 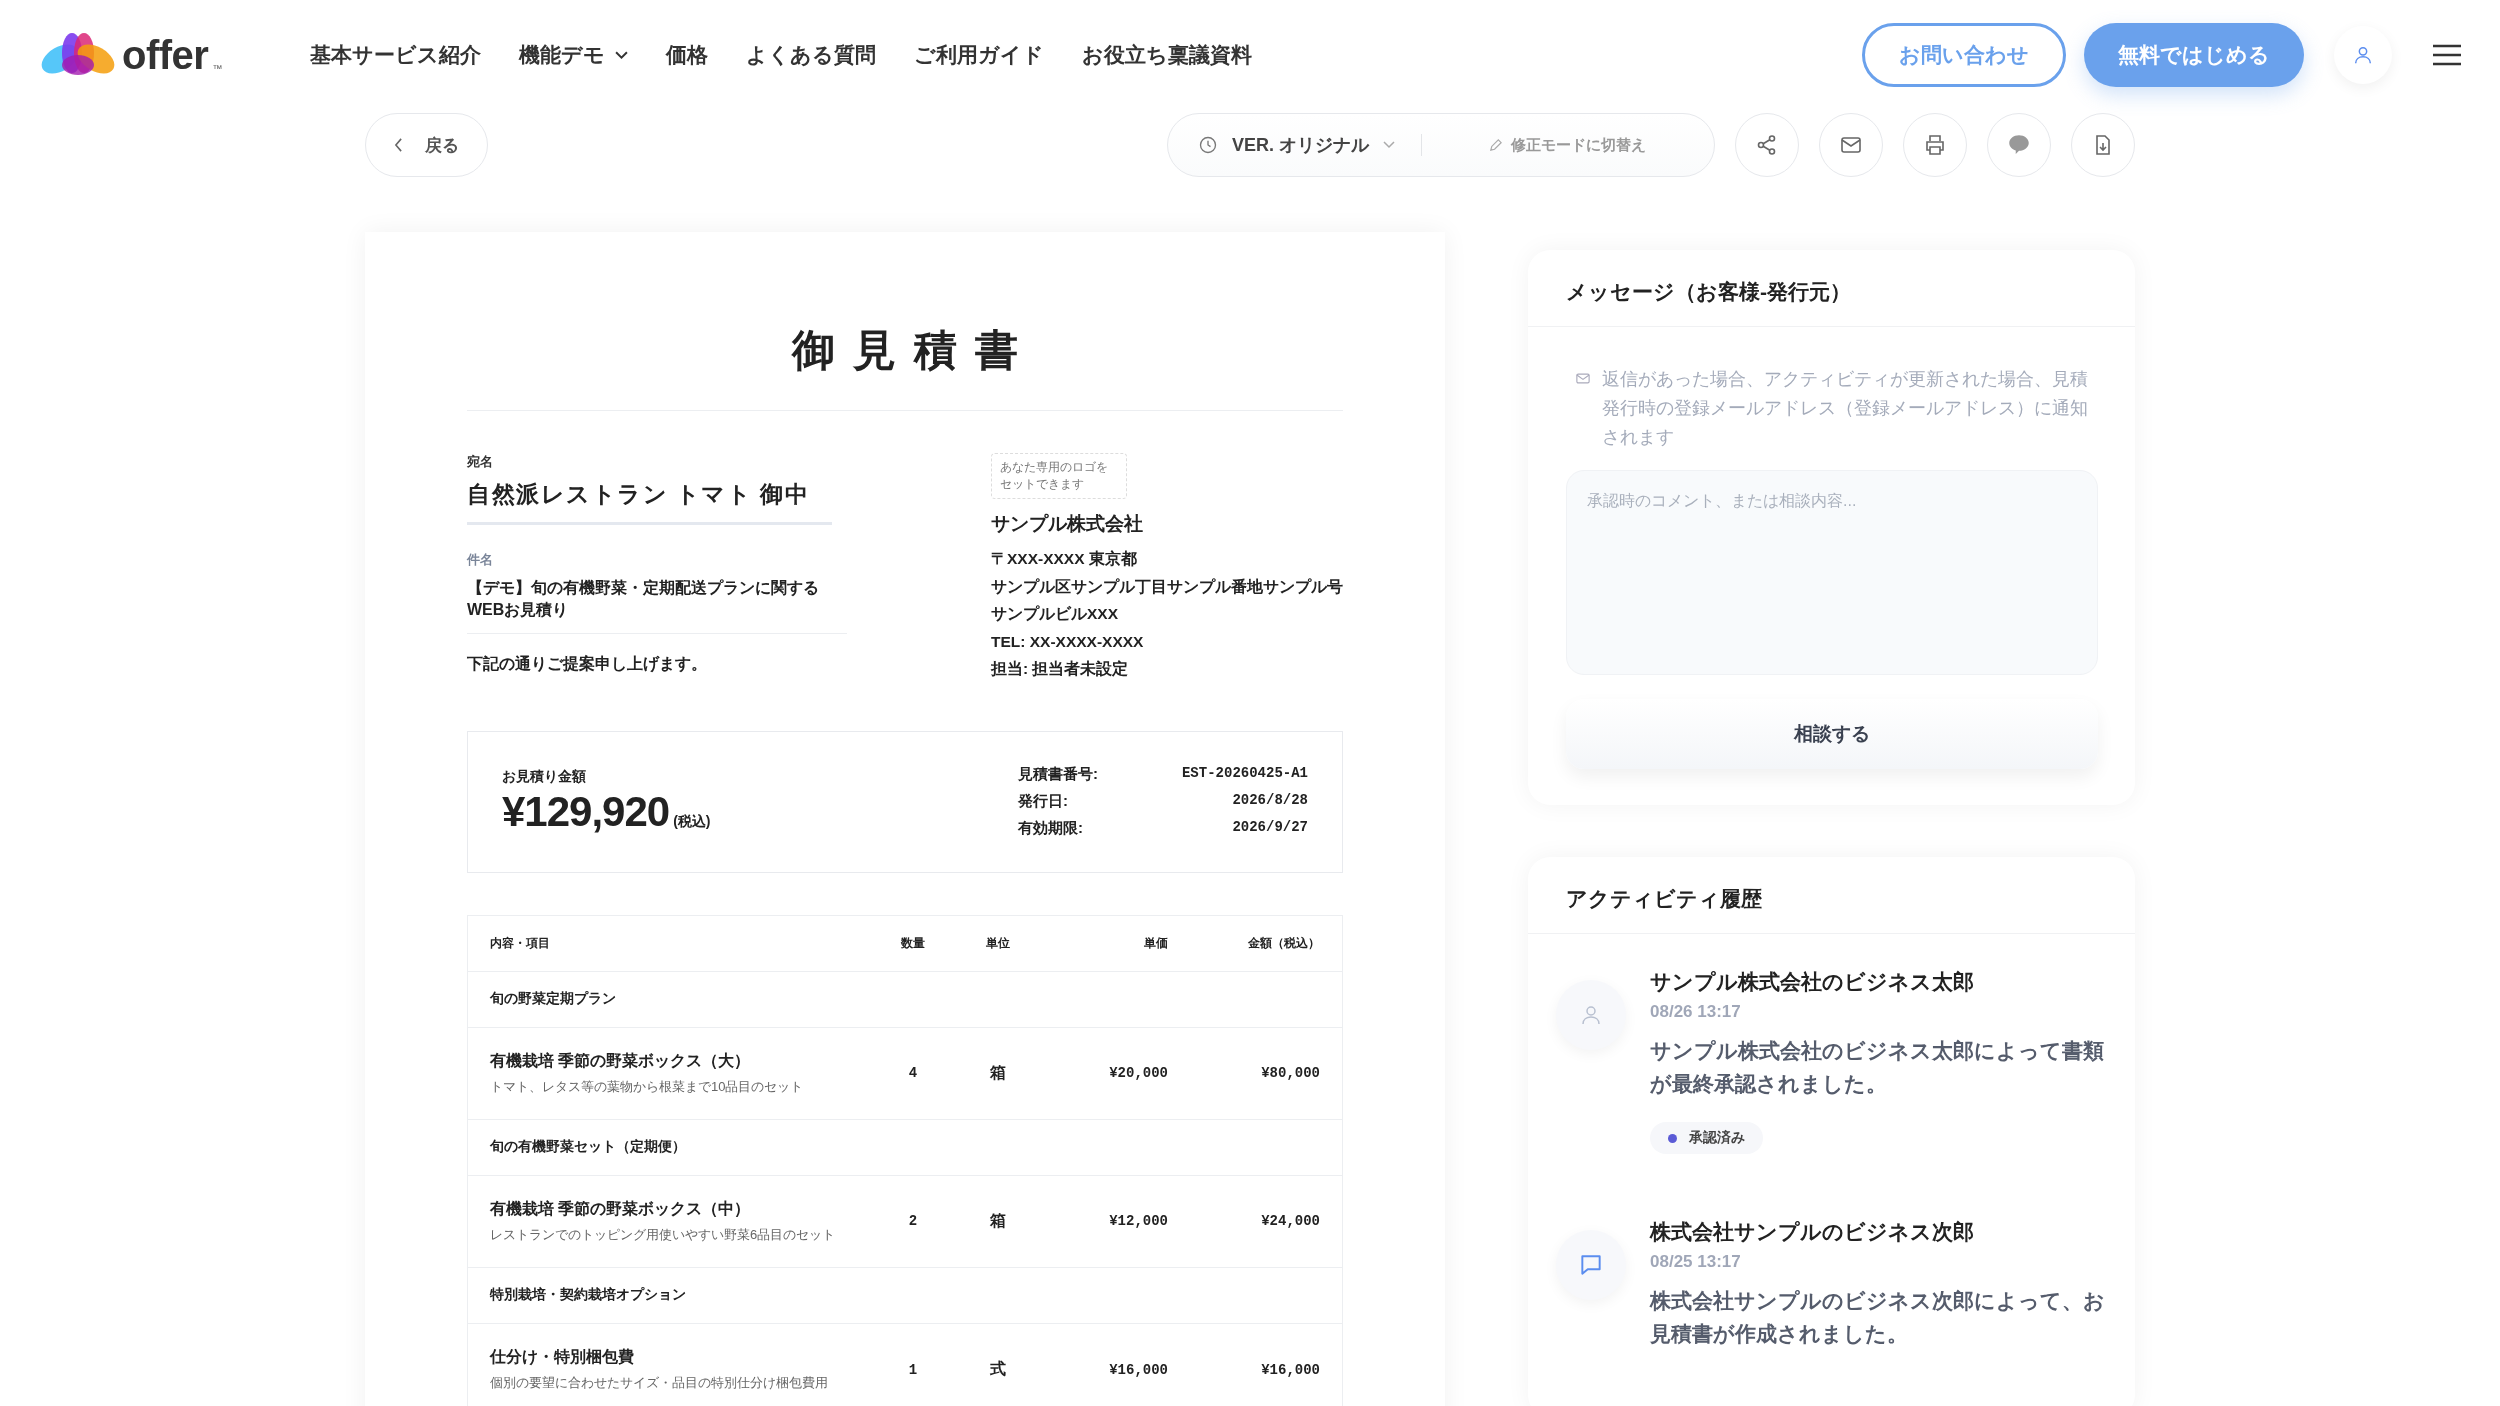 What do you see at coordinates (811, 55) in the screenshot?
I see `nav-link: よくある質問` at bounding box center [811, 55].